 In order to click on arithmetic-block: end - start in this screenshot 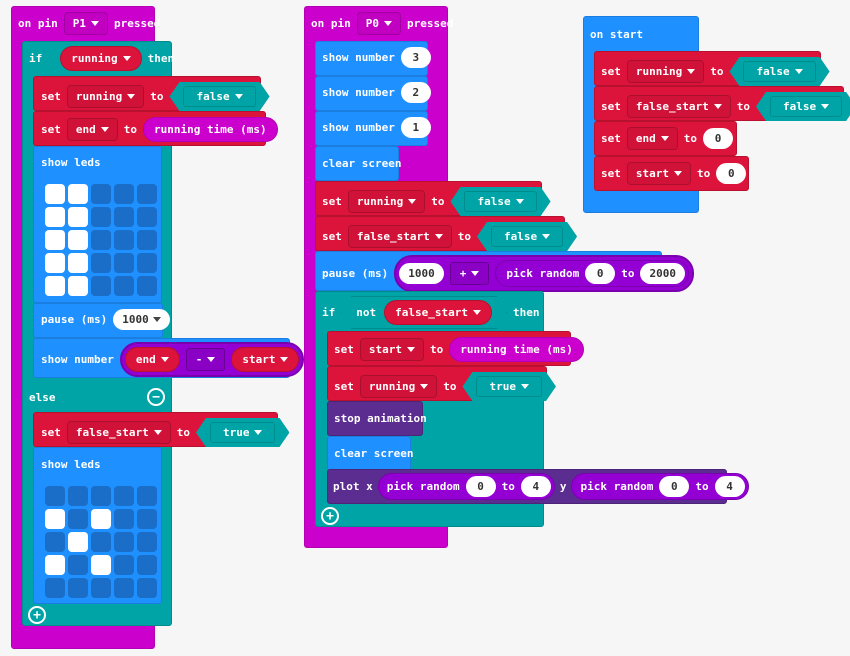, I will do `click(212, 359)`.